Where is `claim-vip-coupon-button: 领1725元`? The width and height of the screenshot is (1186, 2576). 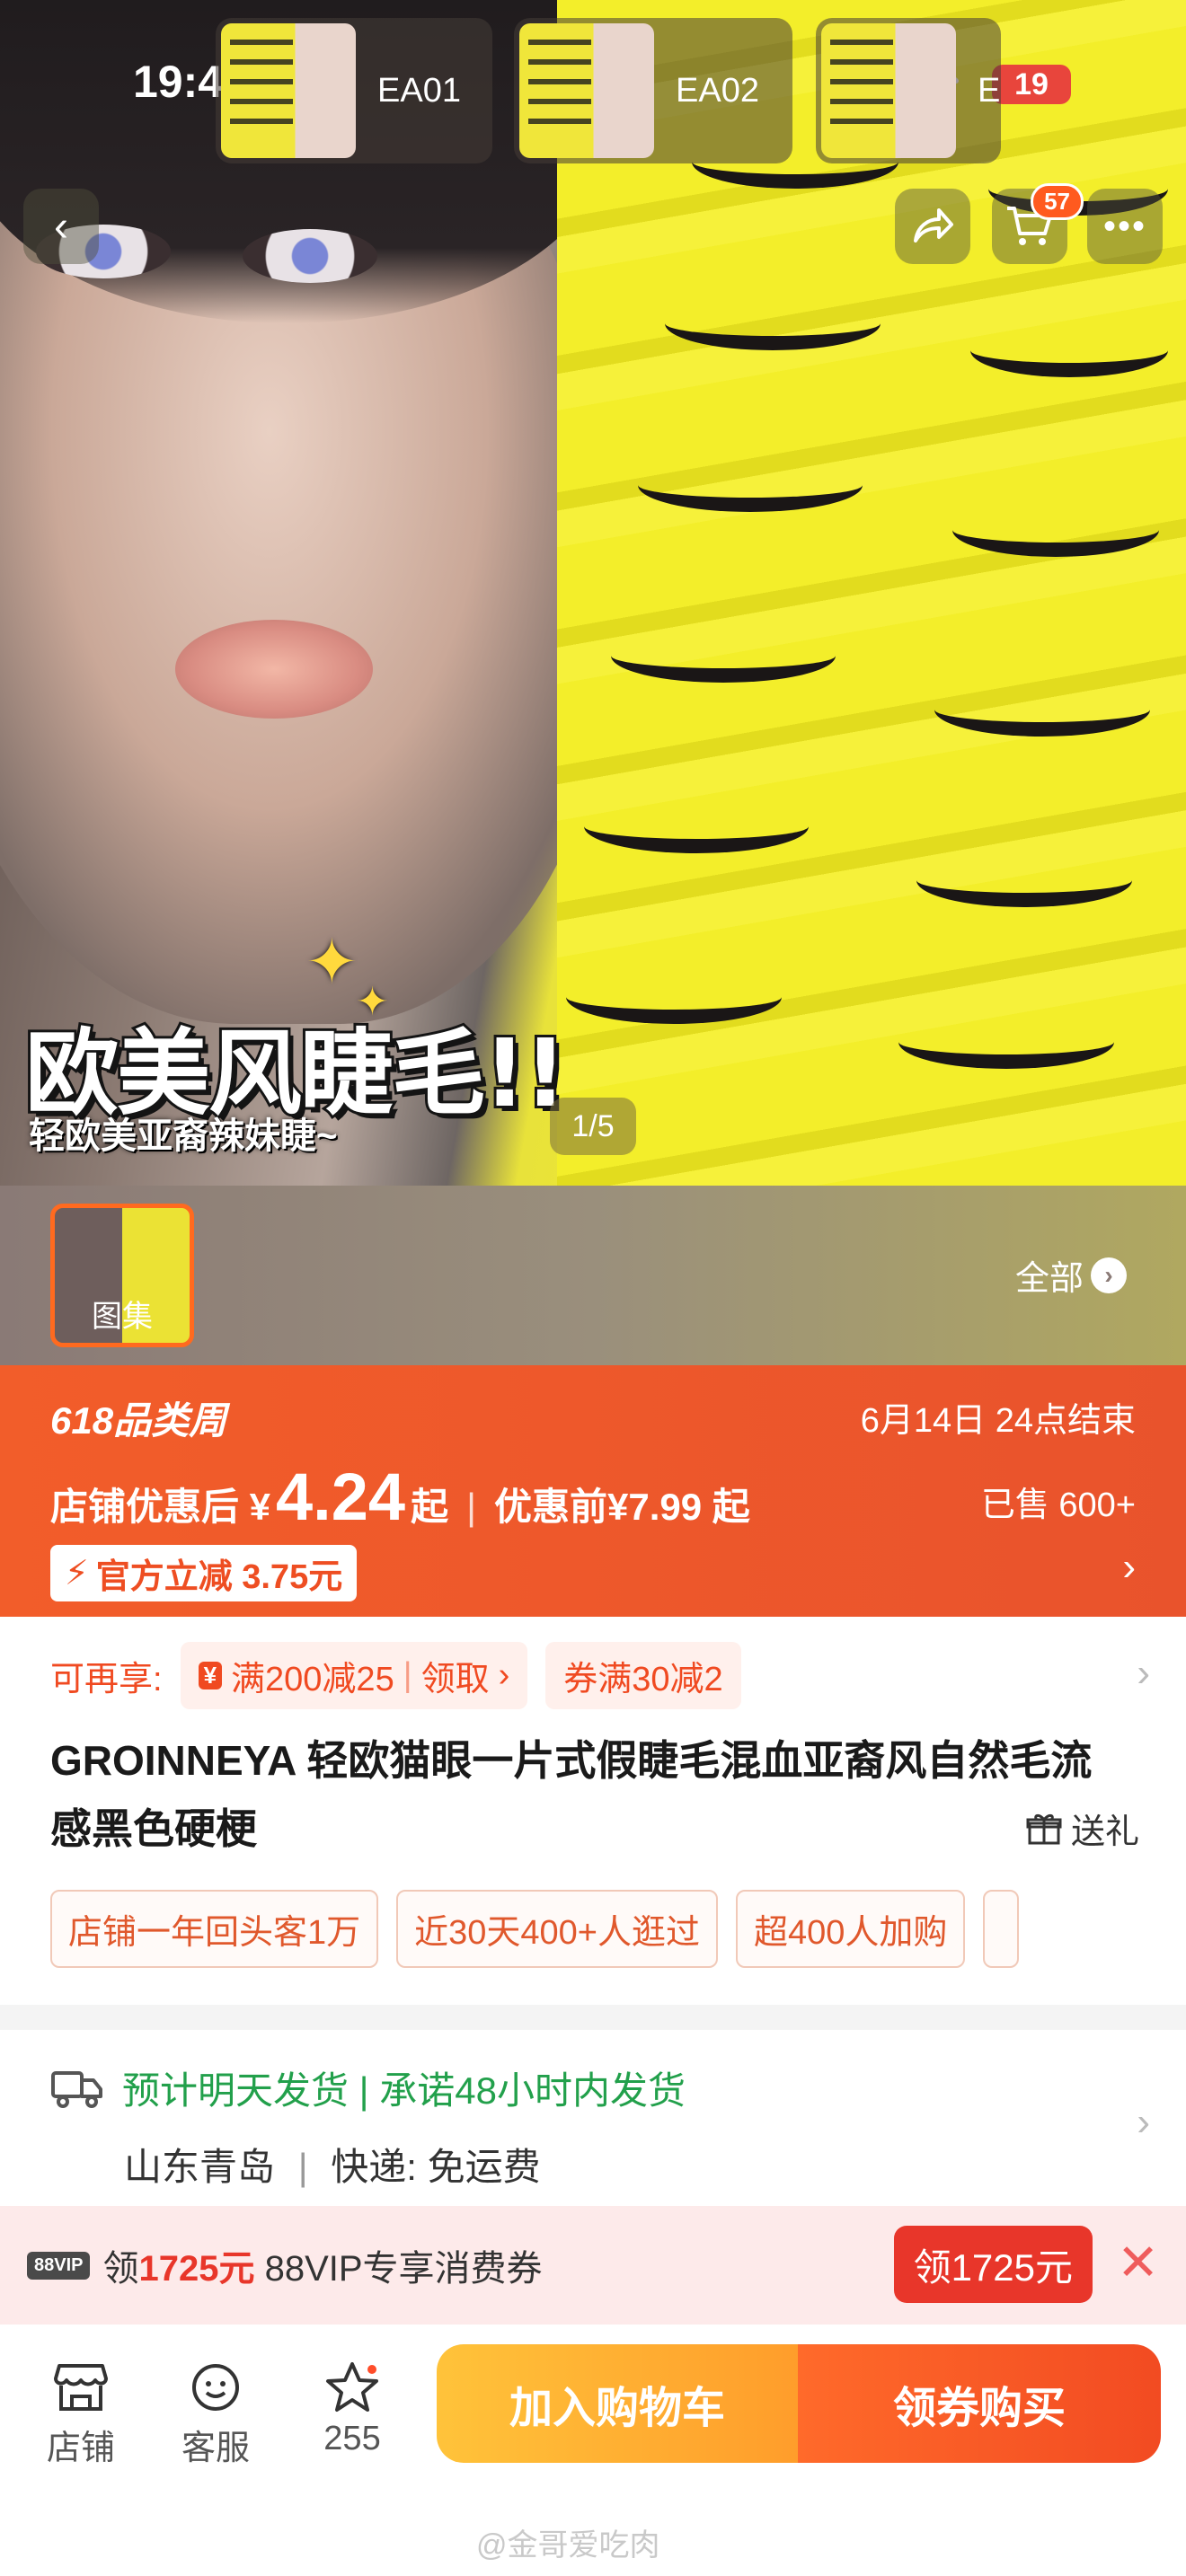 claim-vip-coupon-button: 领1725元 is located at coordinates (993, 2264).